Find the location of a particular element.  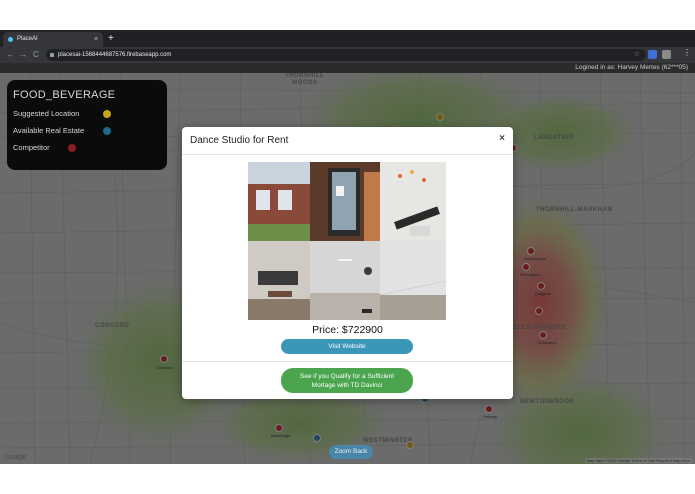

favicon-icon is located at coordinates (10, 39).